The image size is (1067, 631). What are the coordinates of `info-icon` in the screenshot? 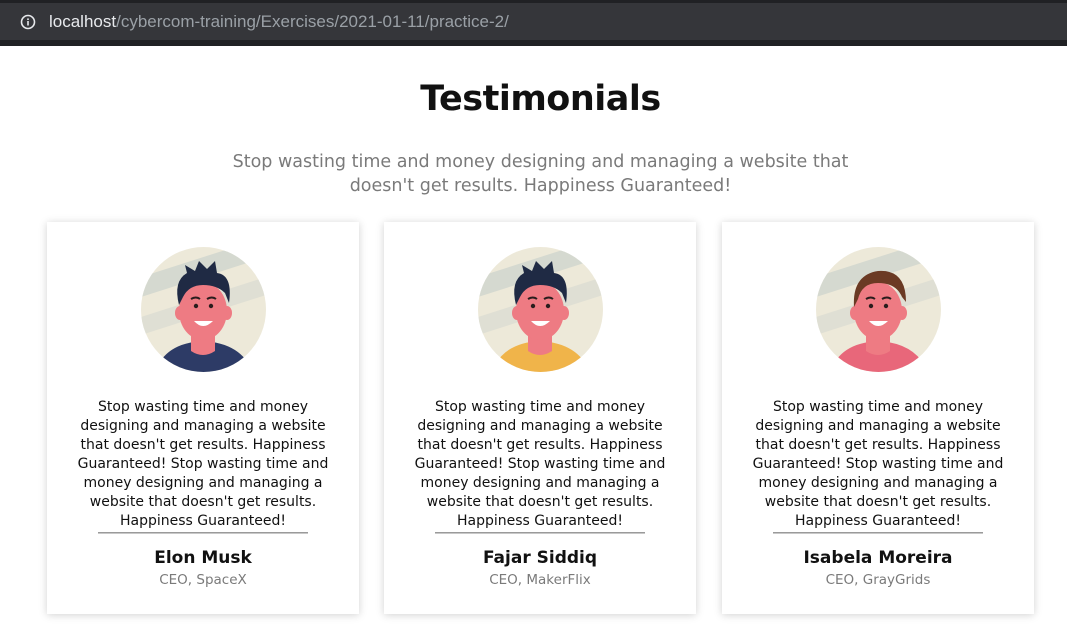 It's located at (28, 22).